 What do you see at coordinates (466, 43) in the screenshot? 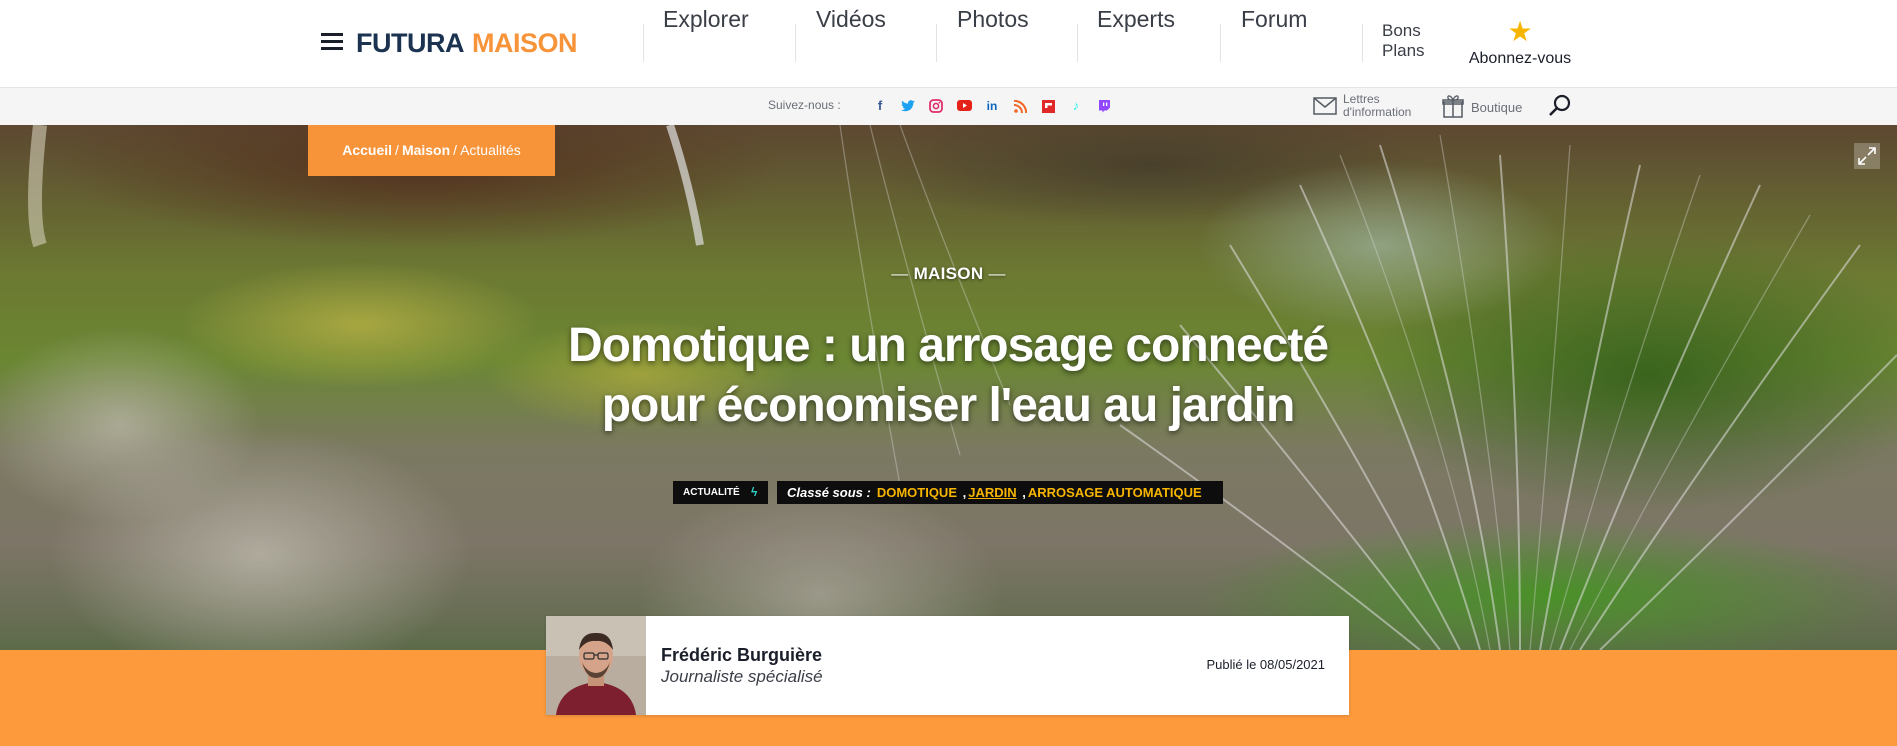
I see `site-logo: FUTURA MAISON` at bounding box center [466, 43].